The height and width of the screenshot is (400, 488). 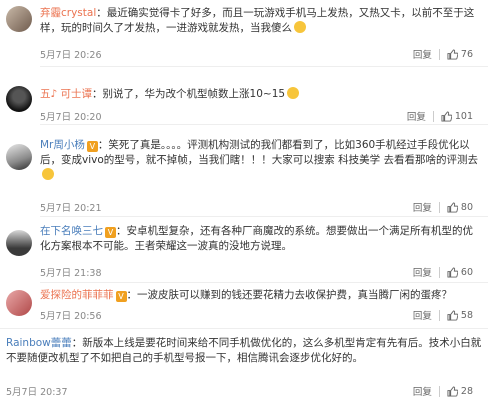 I want to click on comment-actions: 回复 28, so click(x=443, y=391).